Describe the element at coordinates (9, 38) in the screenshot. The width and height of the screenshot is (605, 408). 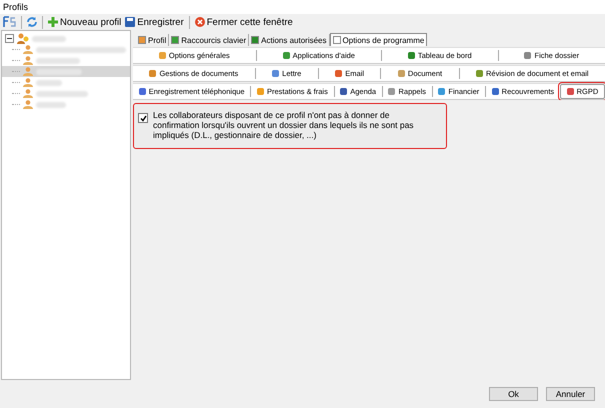
I see `collapse-icon` at that location.